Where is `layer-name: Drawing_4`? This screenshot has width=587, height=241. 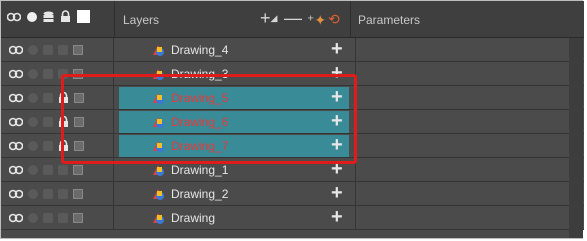
layer-name: Drawing_4 is located at coordinates (199, 50).